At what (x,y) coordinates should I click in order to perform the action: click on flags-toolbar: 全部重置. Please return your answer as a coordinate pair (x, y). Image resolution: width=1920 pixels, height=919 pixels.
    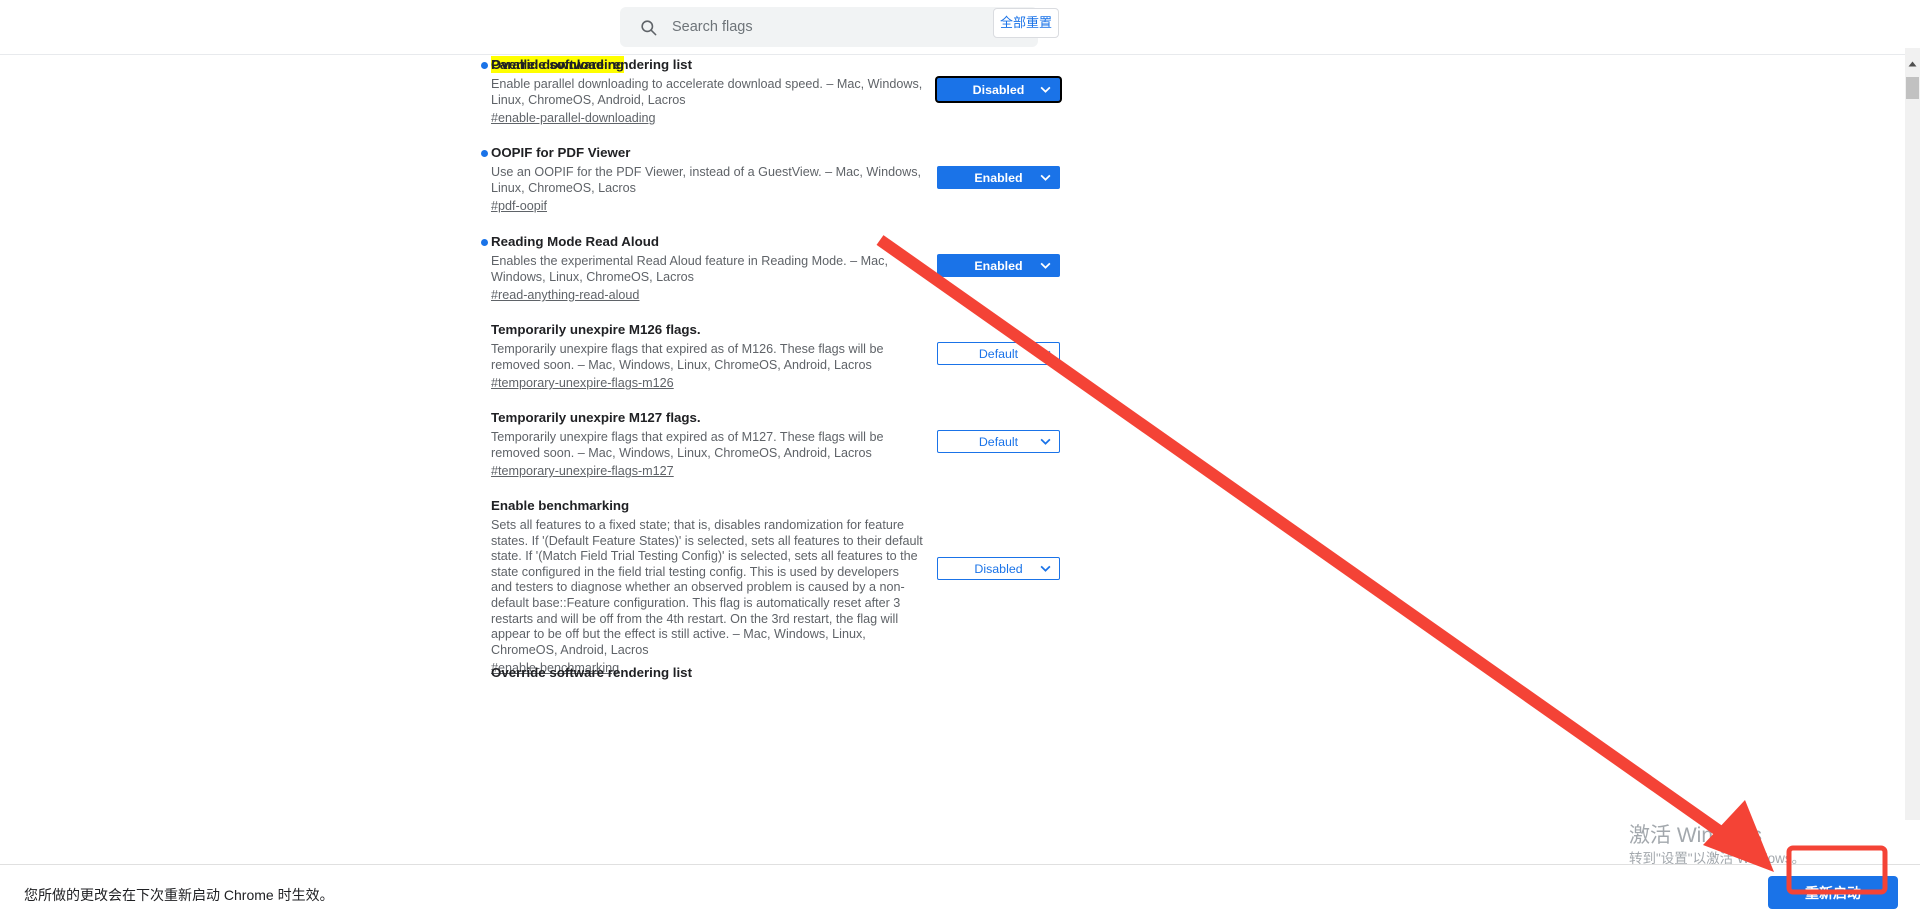
    Looking at the image, I should click on (952, 27).